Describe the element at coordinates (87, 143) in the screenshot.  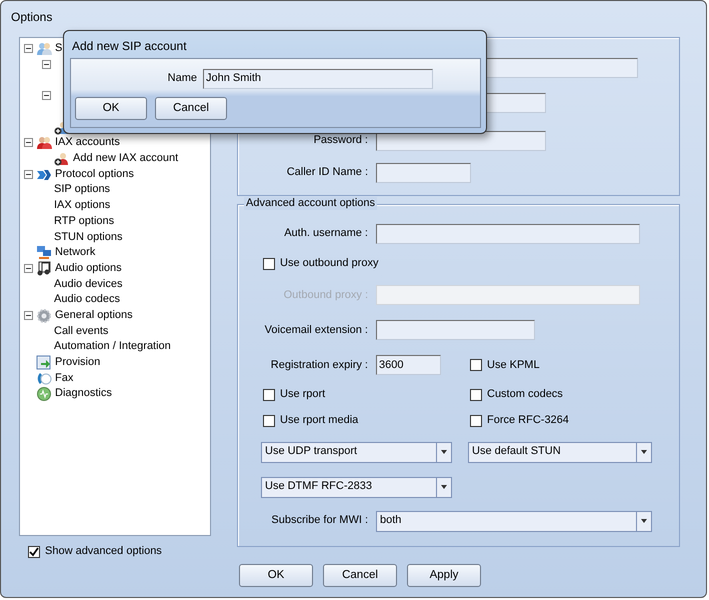
I see `tree-item: IAX accounts` at that location.